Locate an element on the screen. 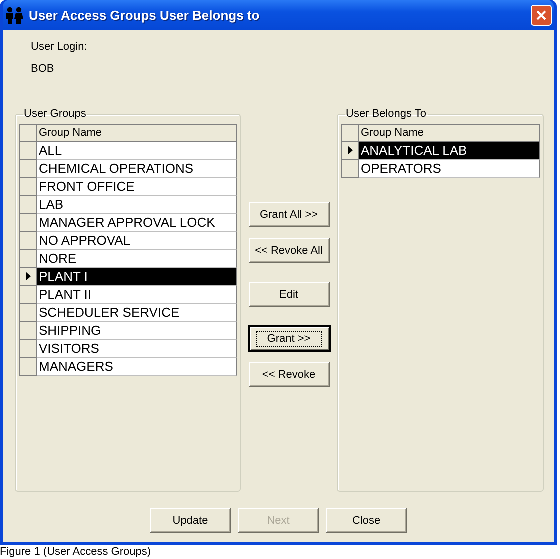  figure-caption: Figure 1 (User Access Groups) is located at coordinates (76, 552).